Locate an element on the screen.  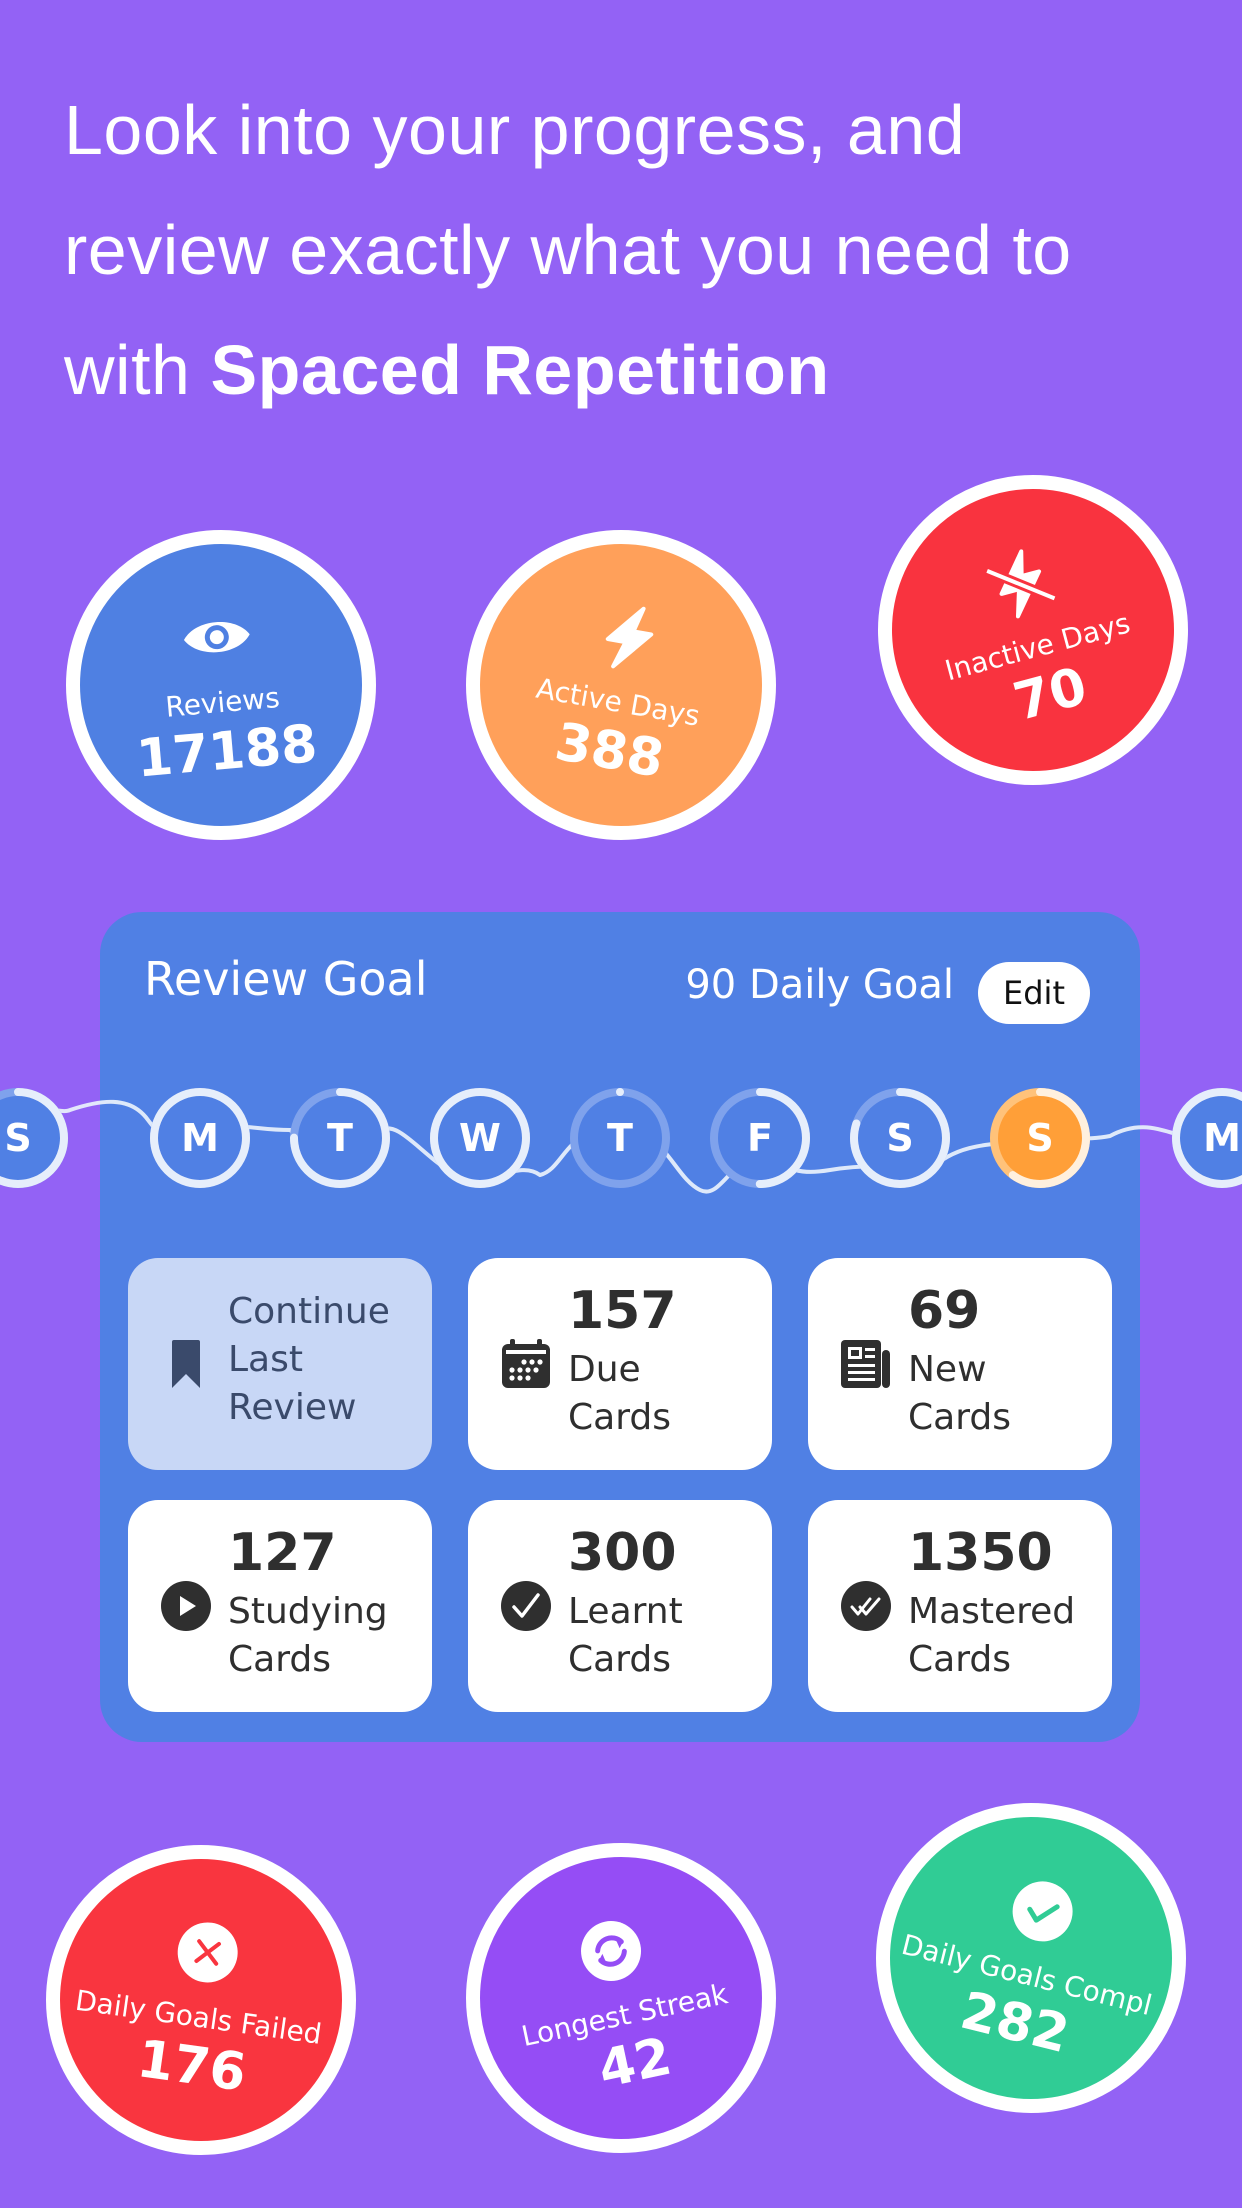
tile-label: Studying Cards is located at coordinates (308, 1635).